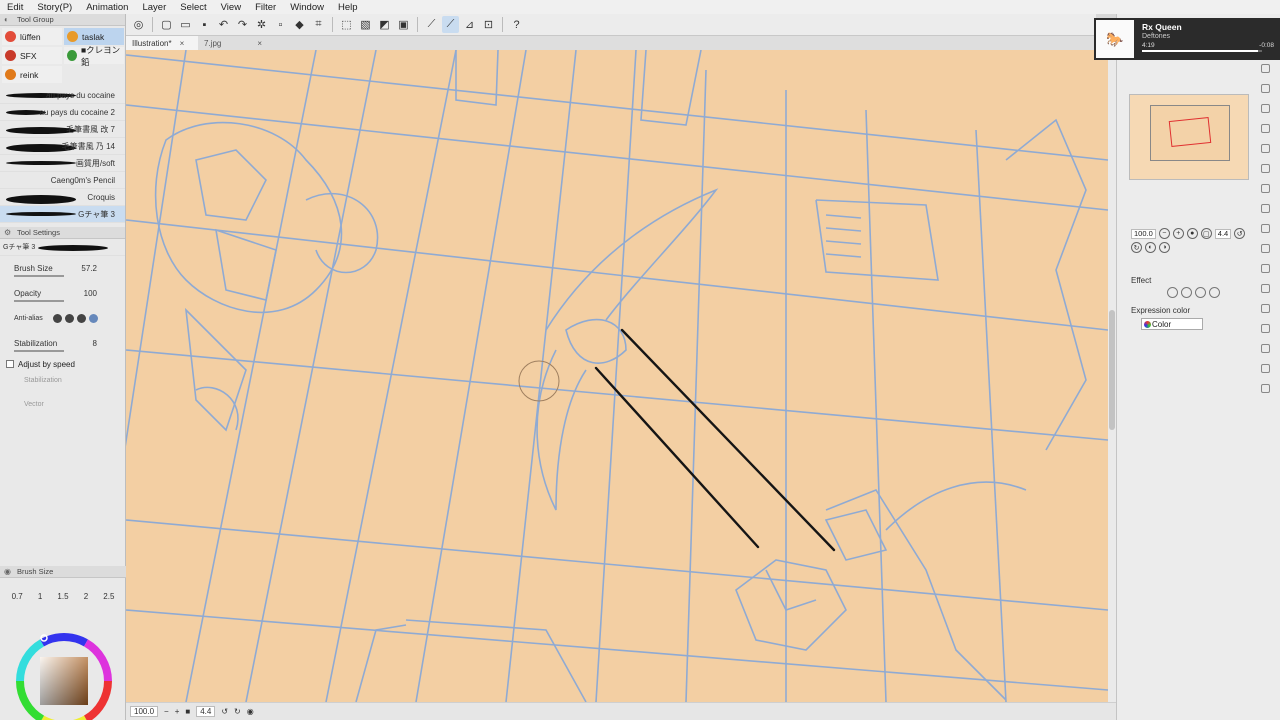  What do you see at coordinates (1192, 233) in the screenshot?
I see `actual-size-icon: ●` at bounding box center [1192, 233].